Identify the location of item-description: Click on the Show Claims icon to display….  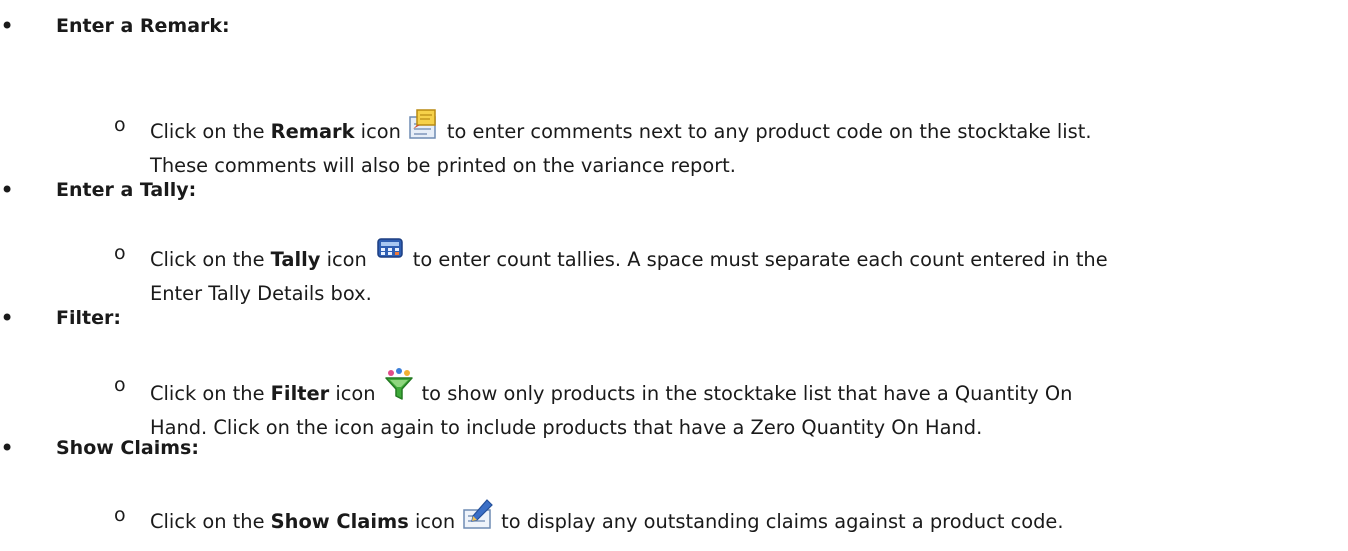
(745, 518).